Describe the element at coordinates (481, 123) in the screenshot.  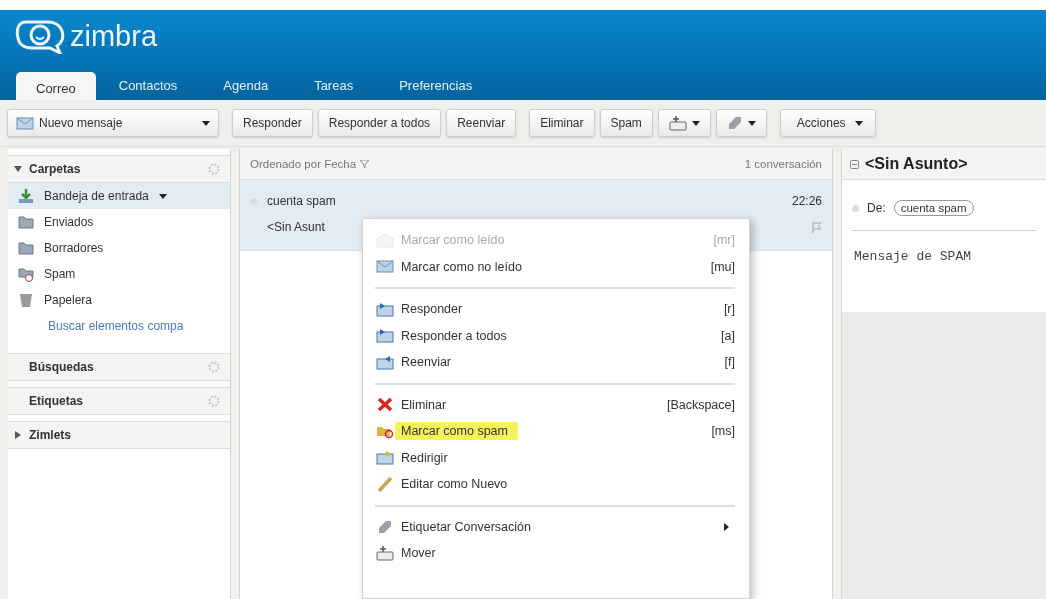
I see `toolbar-button: Reenviar` at that location.